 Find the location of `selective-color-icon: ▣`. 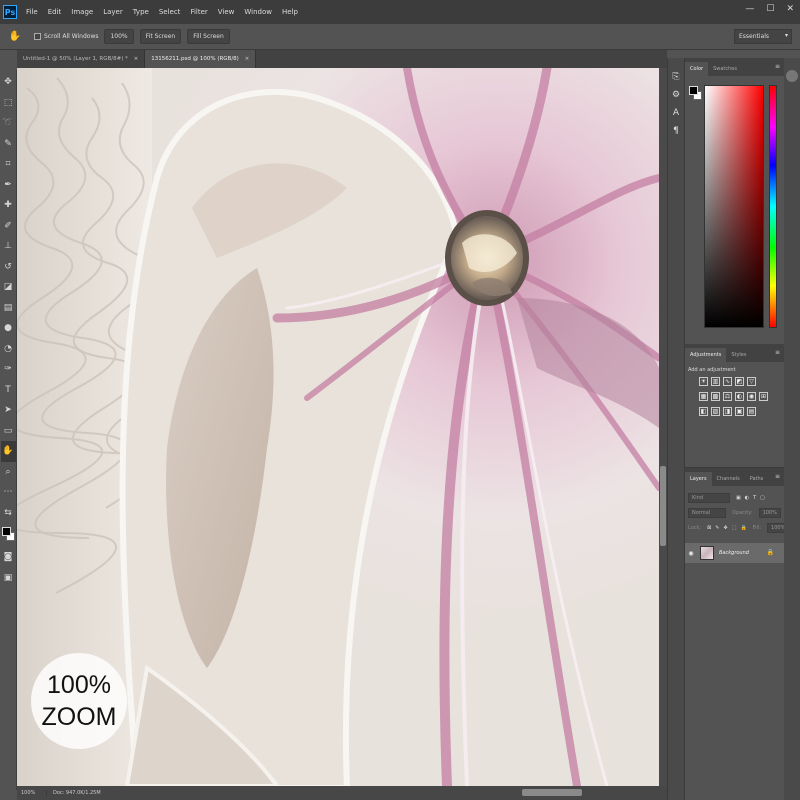

selective-color-icon: ▣ is located at coordinates (739, 411).